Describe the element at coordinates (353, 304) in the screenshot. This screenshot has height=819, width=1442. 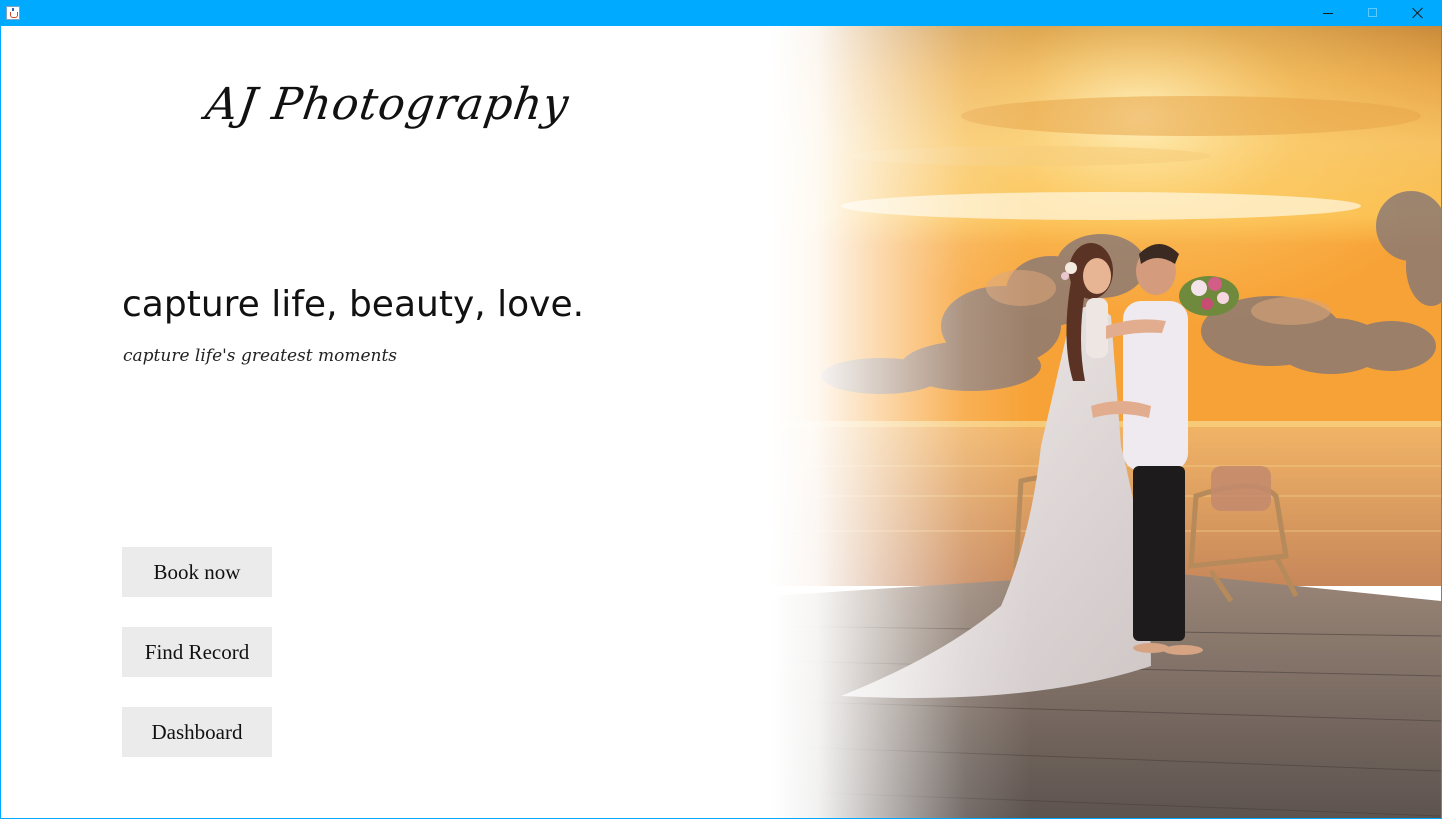
I see `hero-headline: capture life, beauty, love.` at that location.